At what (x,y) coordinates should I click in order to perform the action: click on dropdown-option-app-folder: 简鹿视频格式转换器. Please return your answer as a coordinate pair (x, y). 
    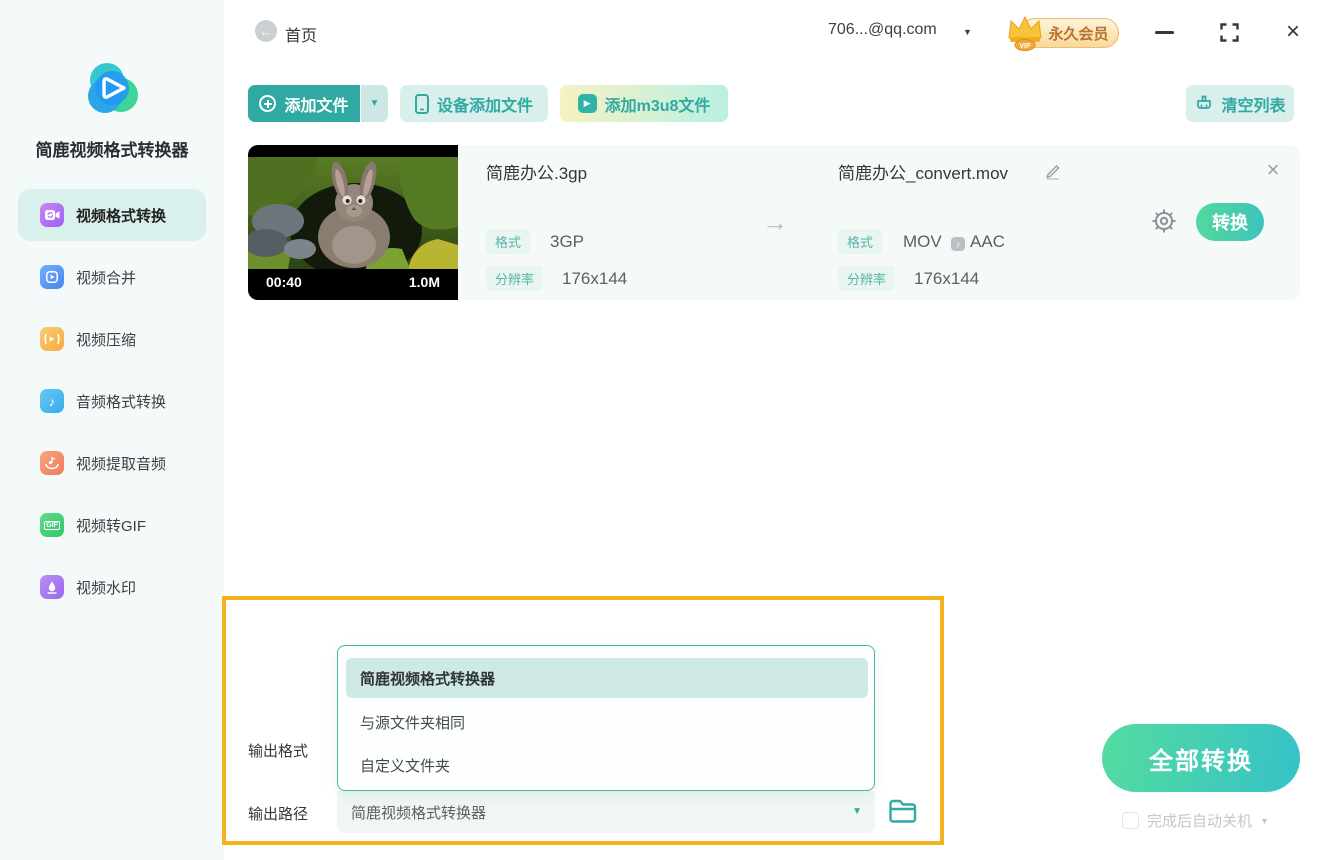
    Looking at the image, I should click on (607, 678).